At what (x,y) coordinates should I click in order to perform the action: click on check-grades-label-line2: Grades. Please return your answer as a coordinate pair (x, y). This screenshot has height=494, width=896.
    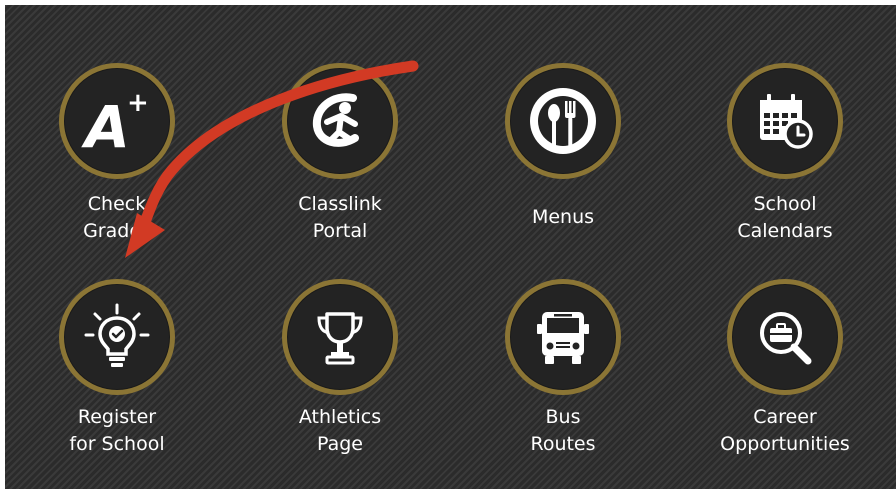
    Looking at the image, I should click on (117, 231).